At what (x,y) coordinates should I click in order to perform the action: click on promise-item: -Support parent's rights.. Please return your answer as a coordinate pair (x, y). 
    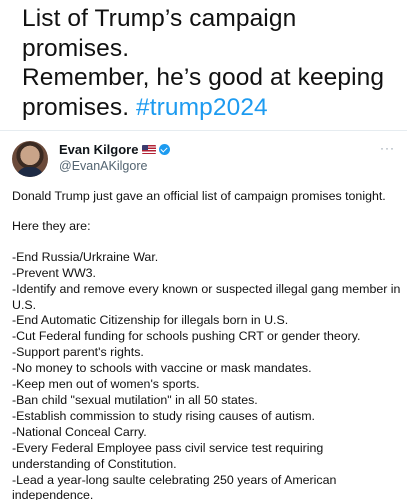
    Looking at the image, I should click on (78, 352).